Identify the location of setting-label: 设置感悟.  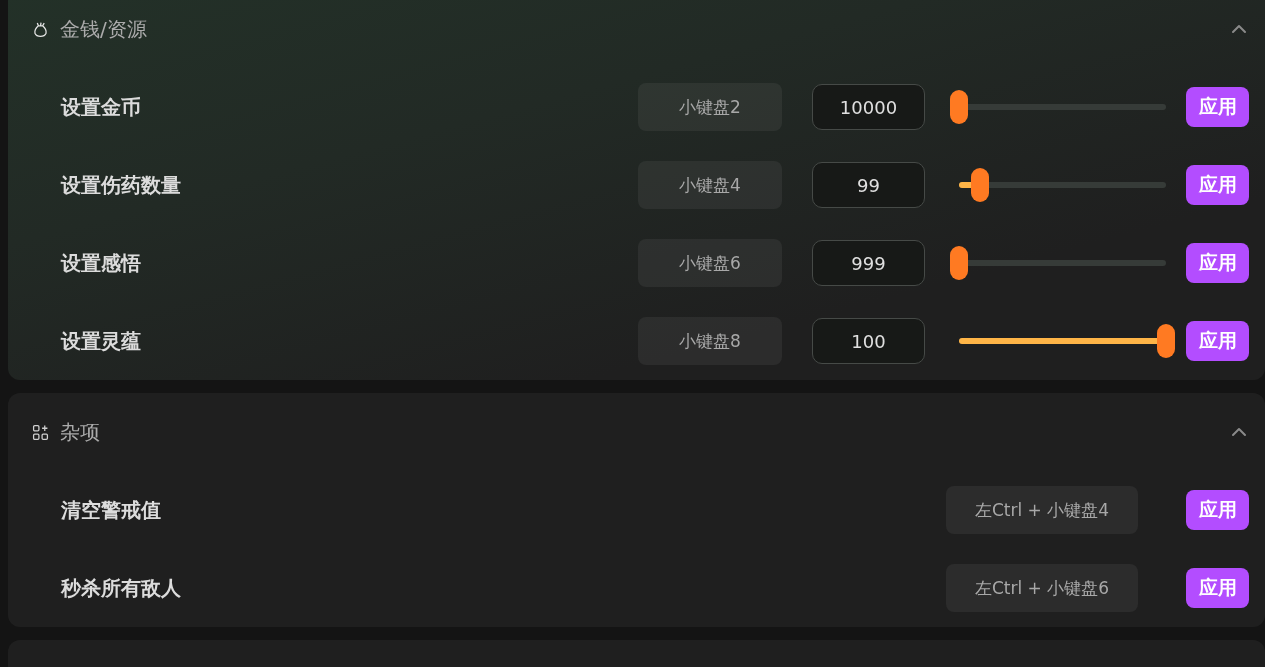
(101, 263).